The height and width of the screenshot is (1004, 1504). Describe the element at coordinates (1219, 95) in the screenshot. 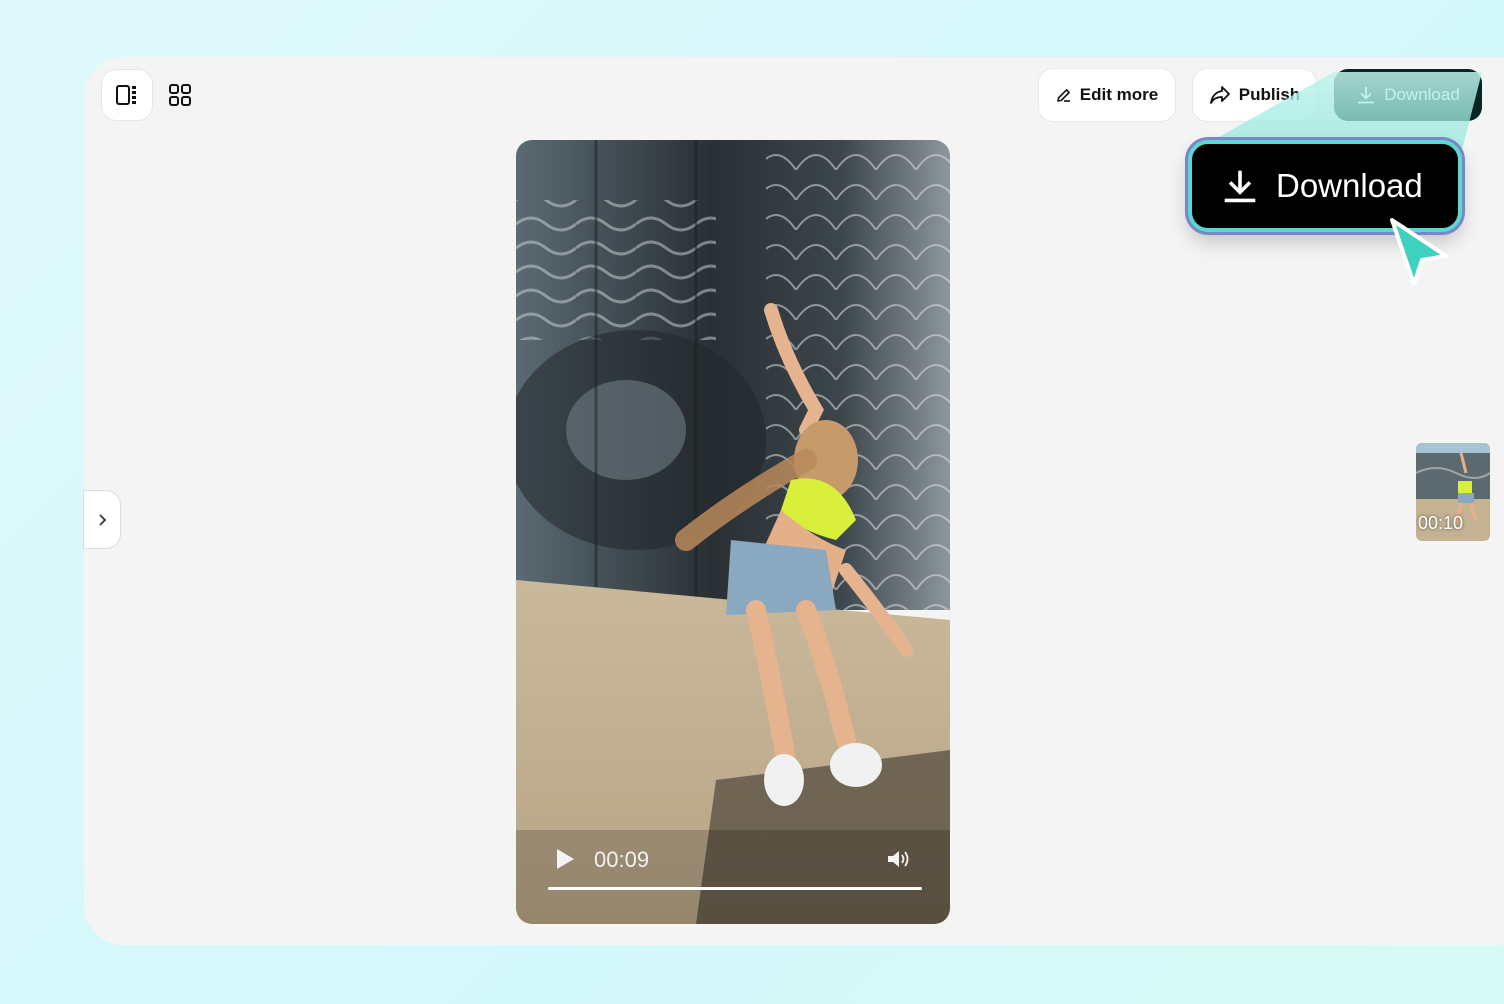

I see `share-arrow-icon` at that location.